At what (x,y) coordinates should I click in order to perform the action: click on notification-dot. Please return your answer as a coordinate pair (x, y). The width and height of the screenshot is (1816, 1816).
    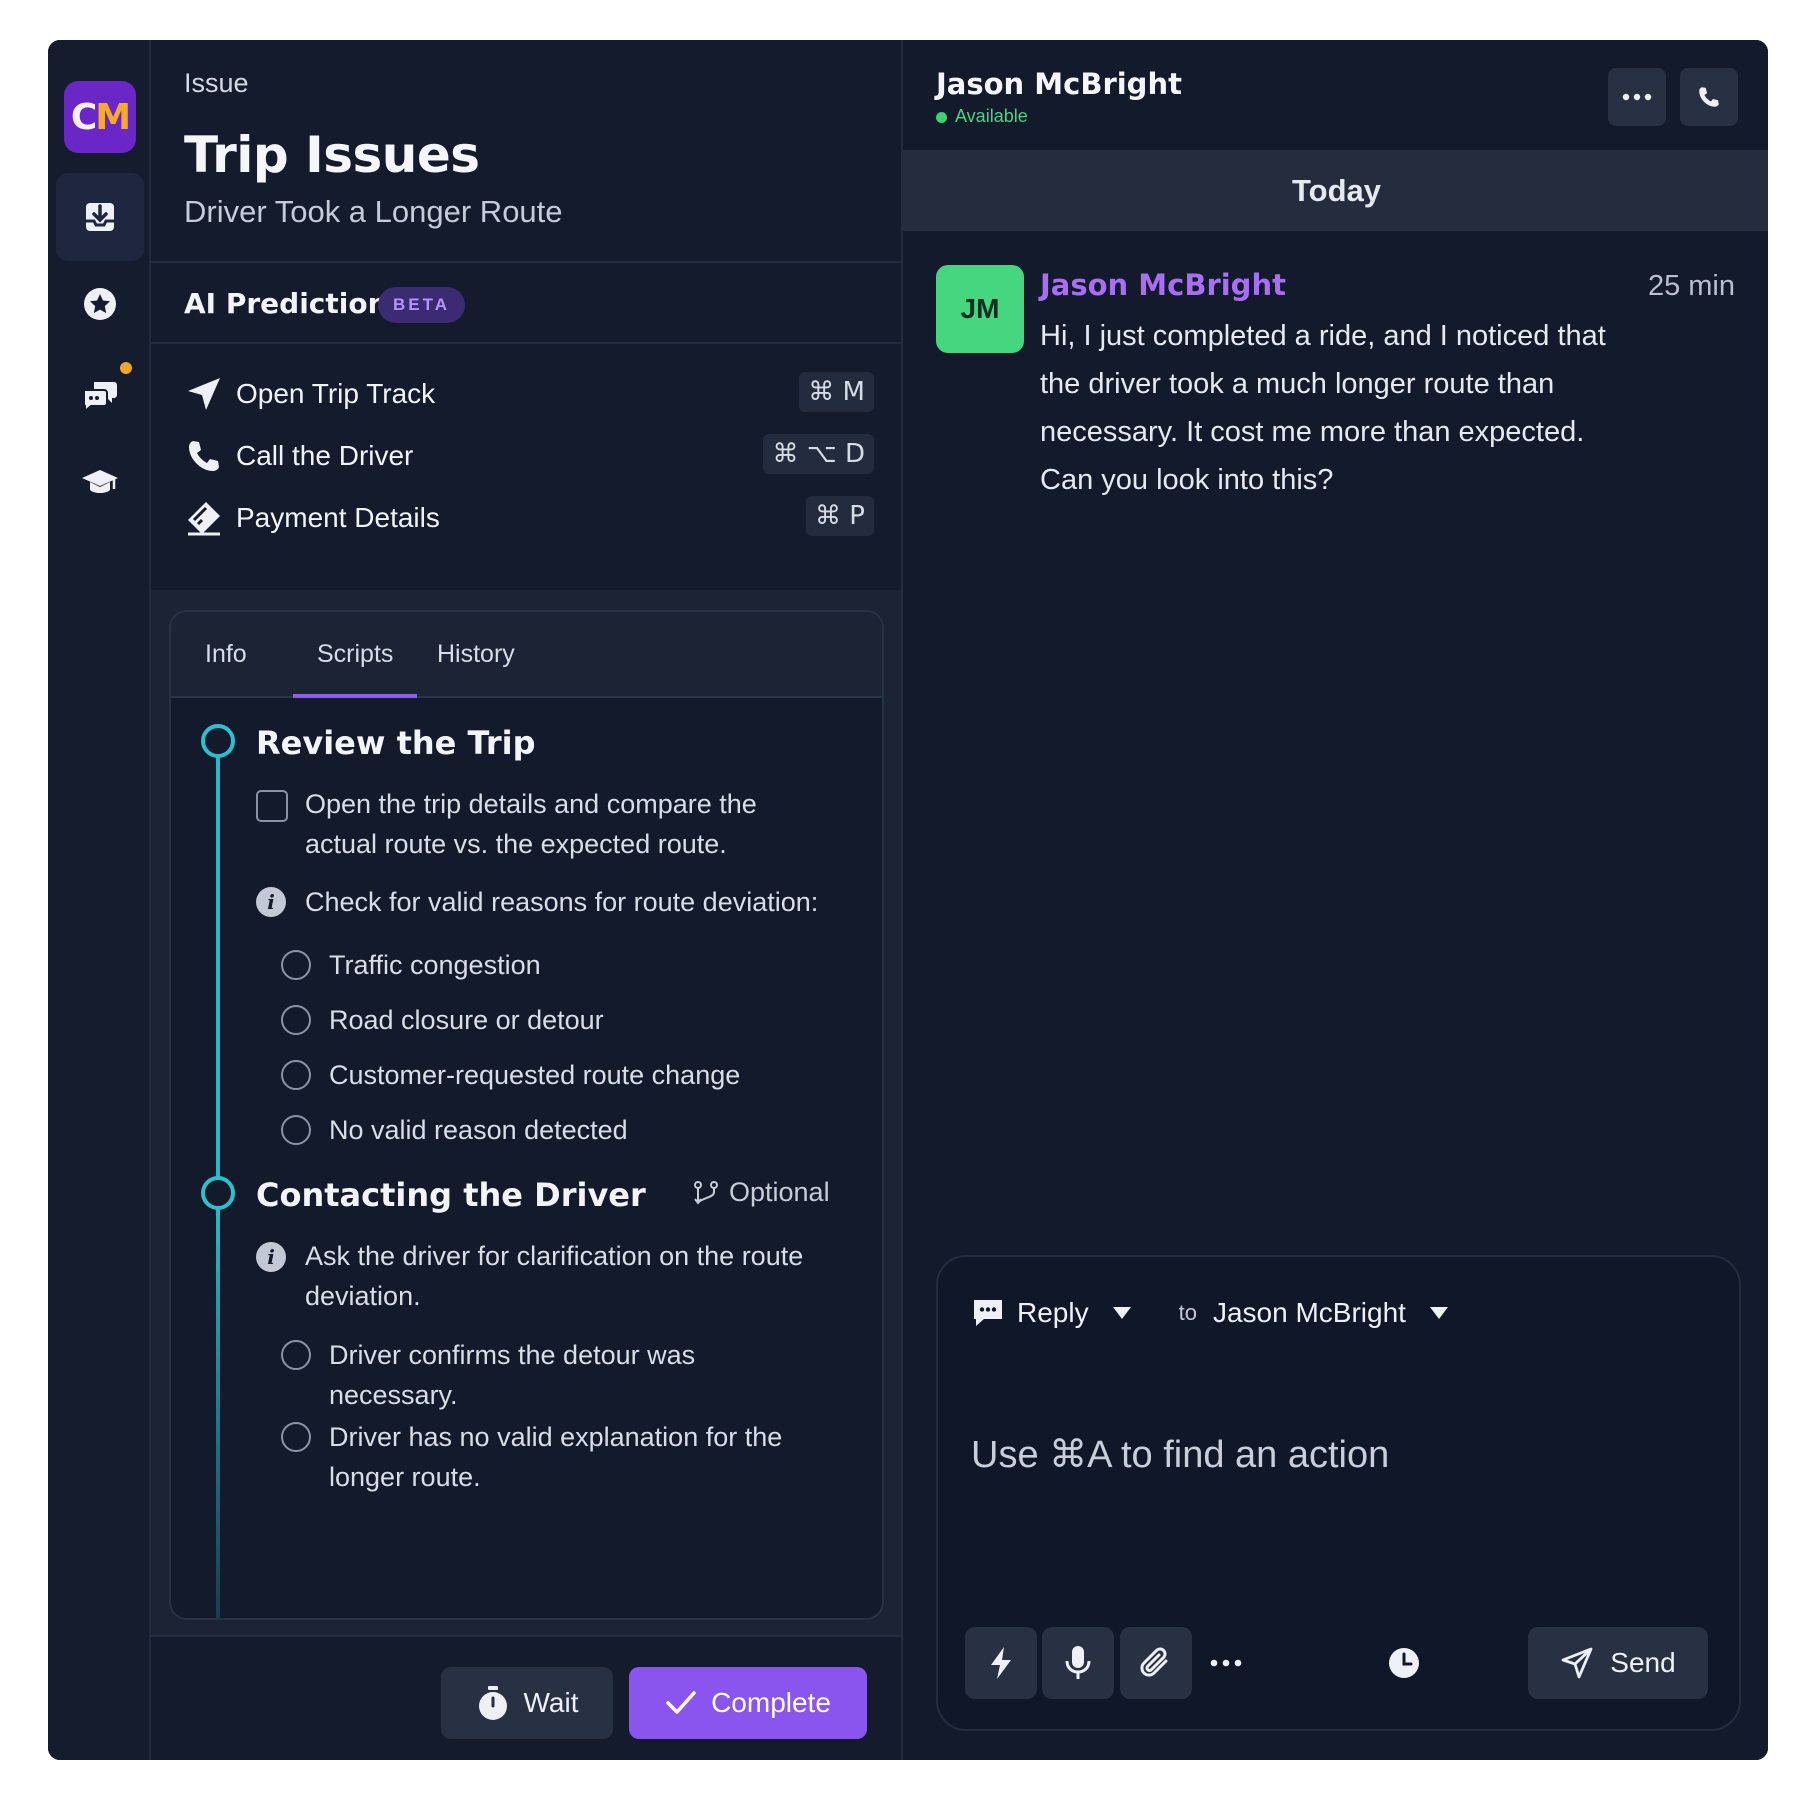
    Looking at the image, I should click on (126, 368).